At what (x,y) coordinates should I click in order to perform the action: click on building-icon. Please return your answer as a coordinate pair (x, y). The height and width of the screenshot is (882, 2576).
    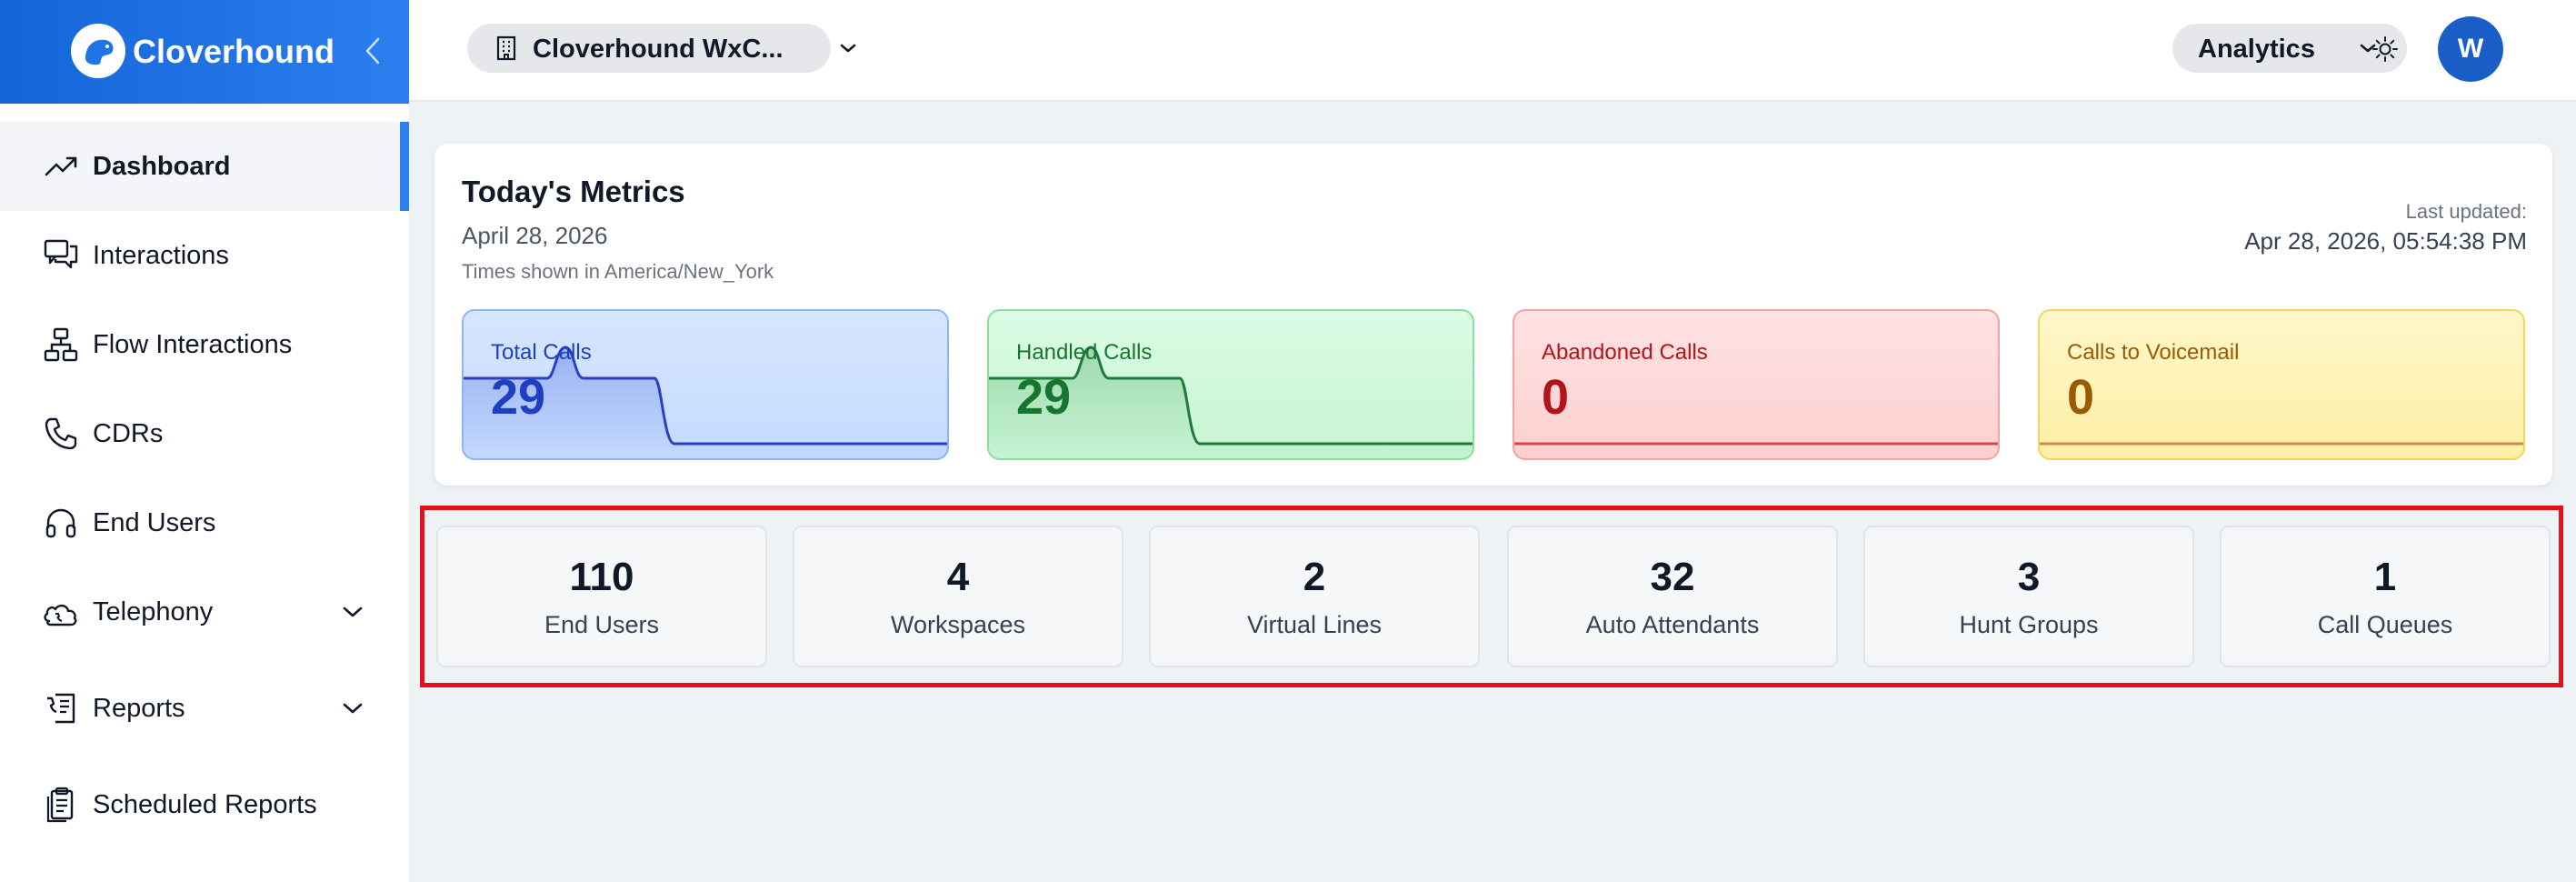
    Looking at the image, I should click on (506, 50).